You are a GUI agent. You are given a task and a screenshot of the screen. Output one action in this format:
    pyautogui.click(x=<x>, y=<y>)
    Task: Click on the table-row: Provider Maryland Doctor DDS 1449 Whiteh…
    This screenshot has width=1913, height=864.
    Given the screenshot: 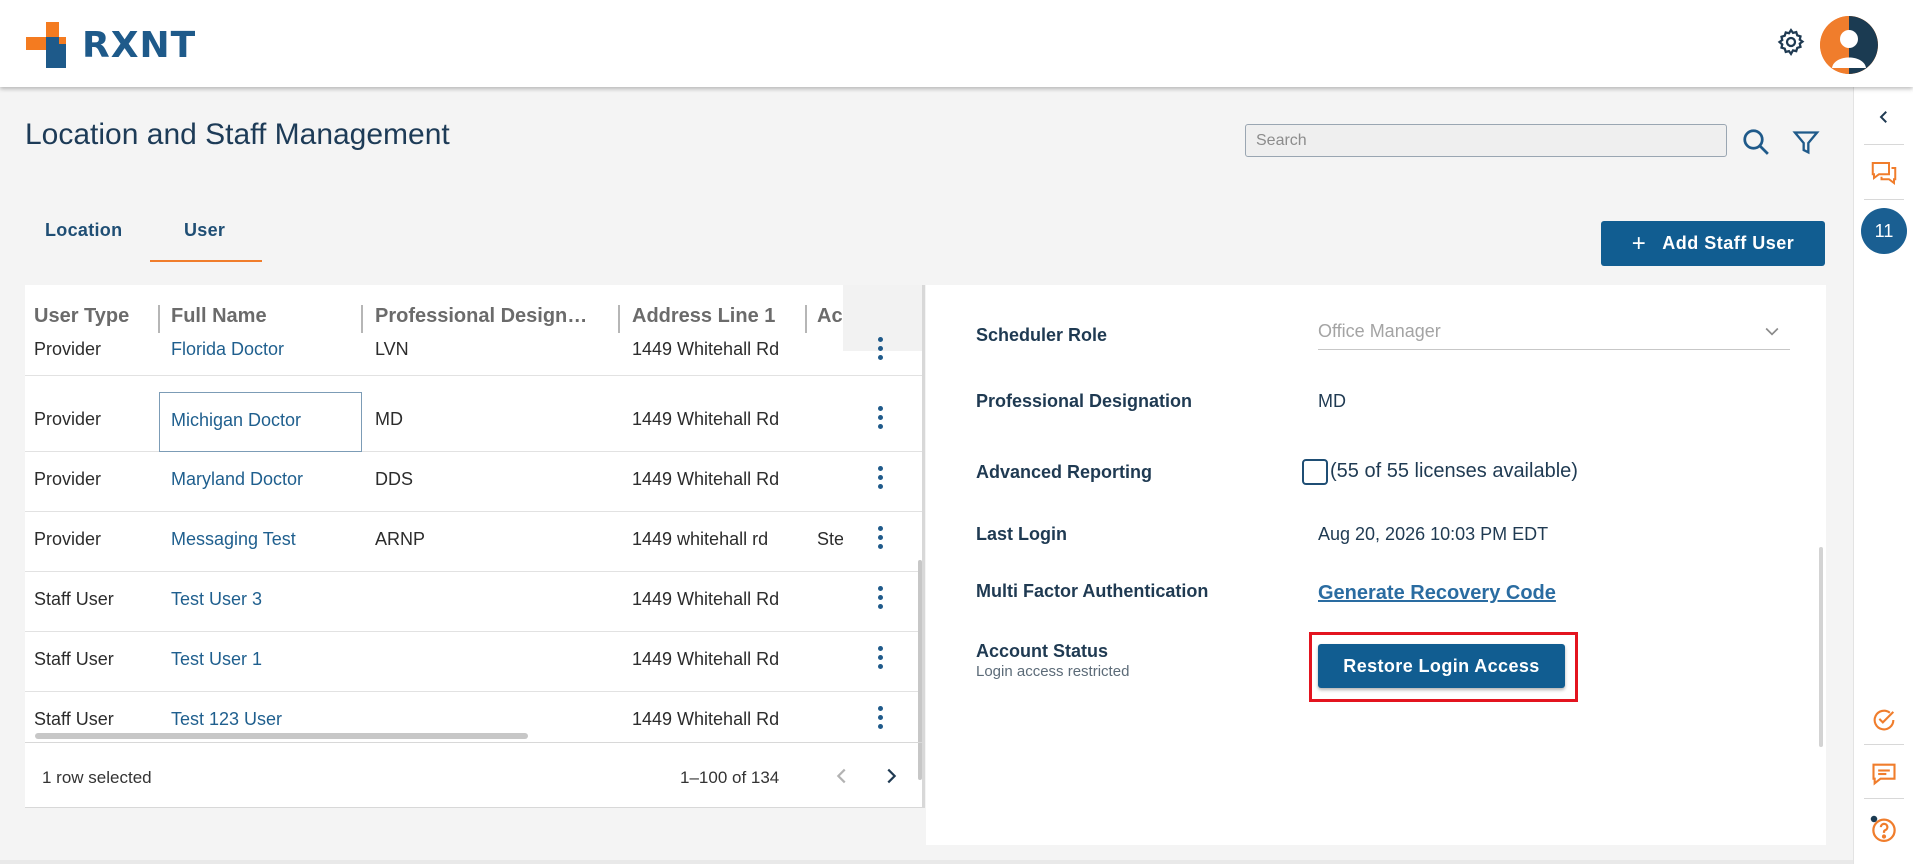 What is the action you would take?
    pyautogui.click(x=475, y=482)
    